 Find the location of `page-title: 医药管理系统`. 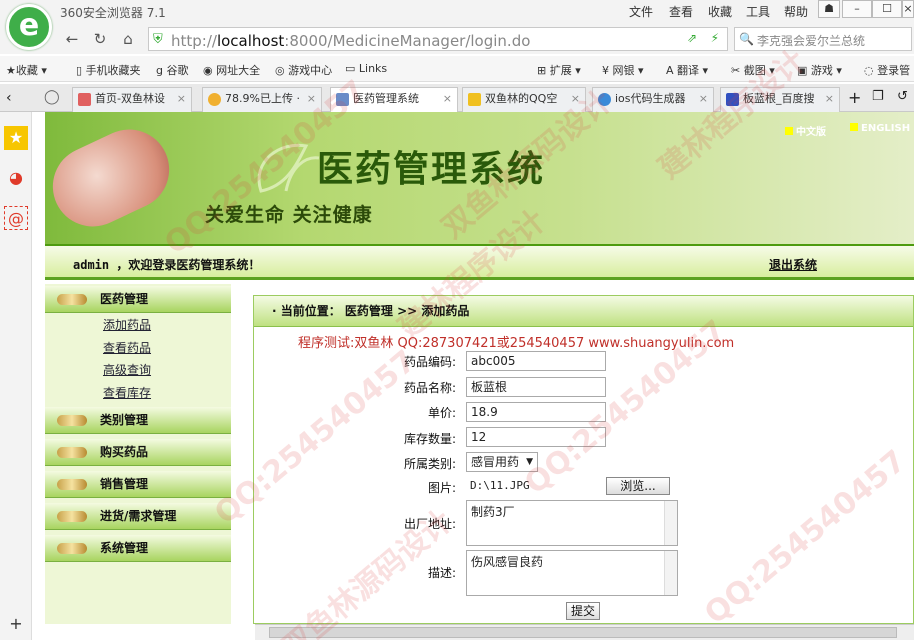

page-title: 医药管理系统 is located at coordinates (431, 169).